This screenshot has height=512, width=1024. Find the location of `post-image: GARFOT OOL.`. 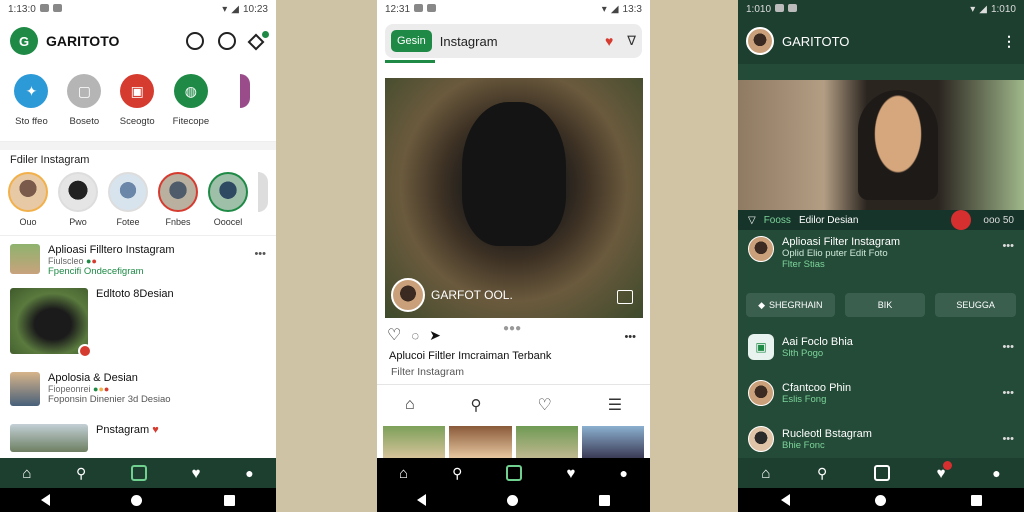

post-image: GARFOT OOL. is located at coordinates (514, 198).